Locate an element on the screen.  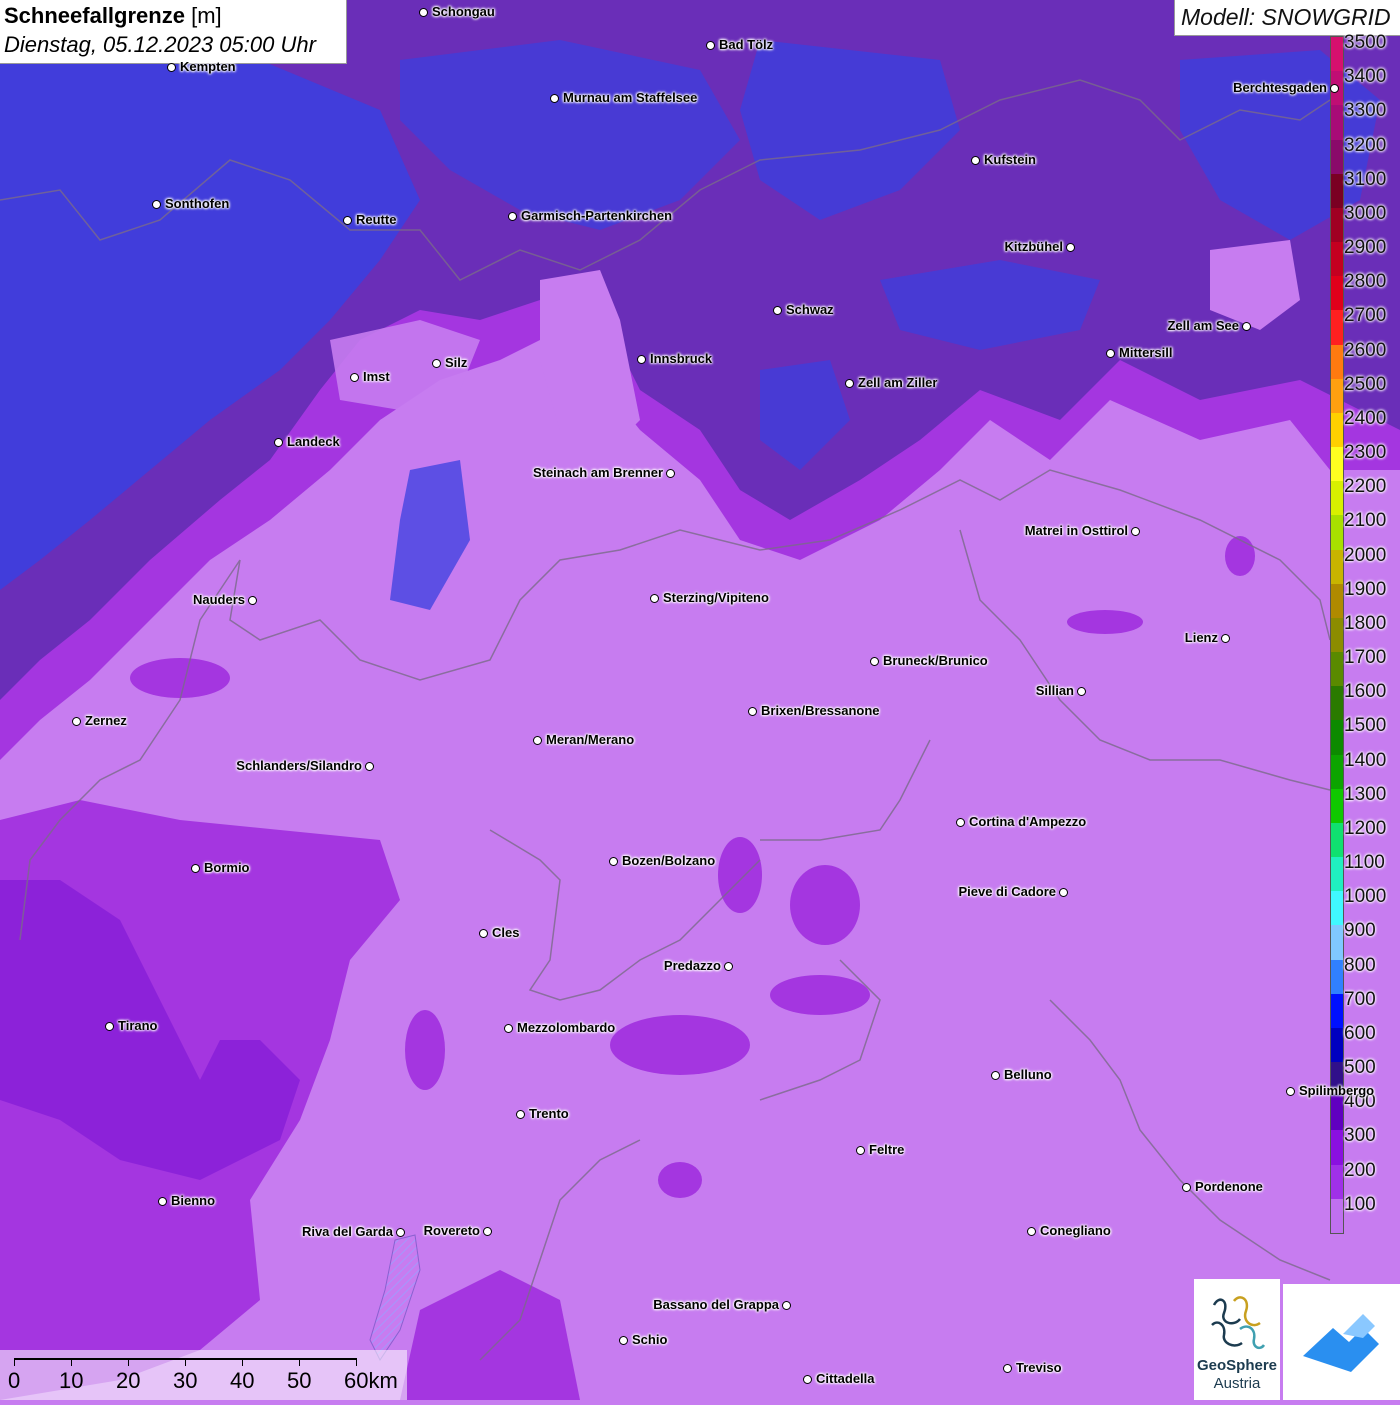
city-label: Cittadella is located at coordinates (845, 1378).